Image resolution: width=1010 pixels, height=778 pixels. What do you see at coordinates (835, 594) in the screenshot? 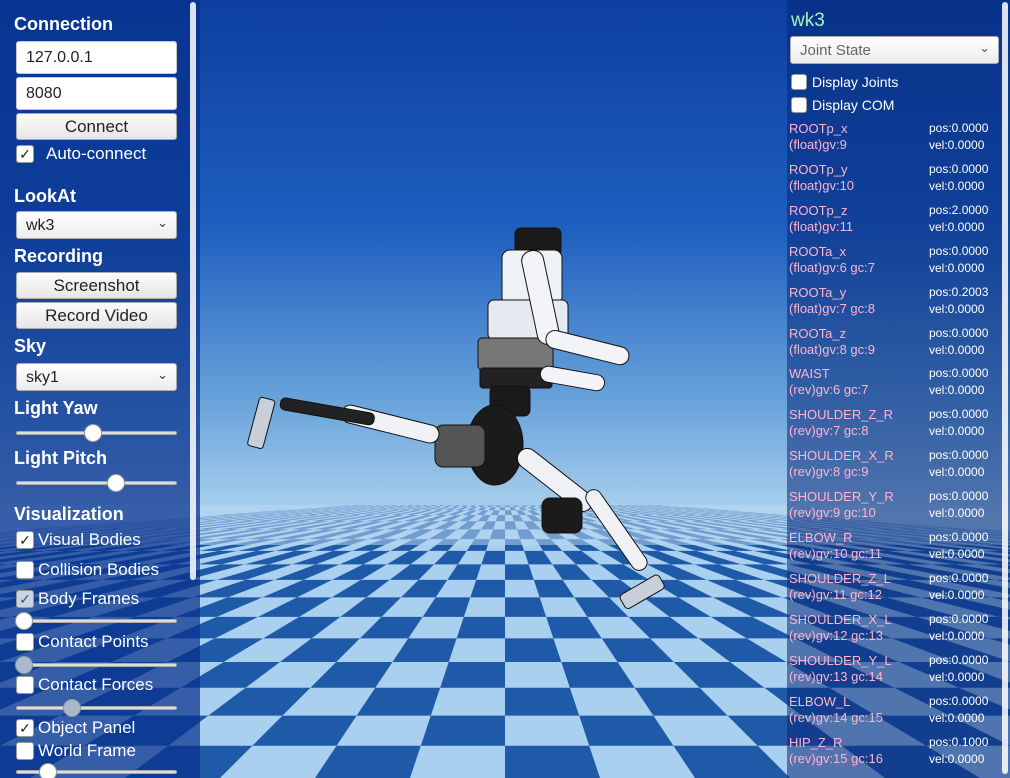
I see `joint-type: (rev)gv:11 gc:12` at bounding box center [835, 594].